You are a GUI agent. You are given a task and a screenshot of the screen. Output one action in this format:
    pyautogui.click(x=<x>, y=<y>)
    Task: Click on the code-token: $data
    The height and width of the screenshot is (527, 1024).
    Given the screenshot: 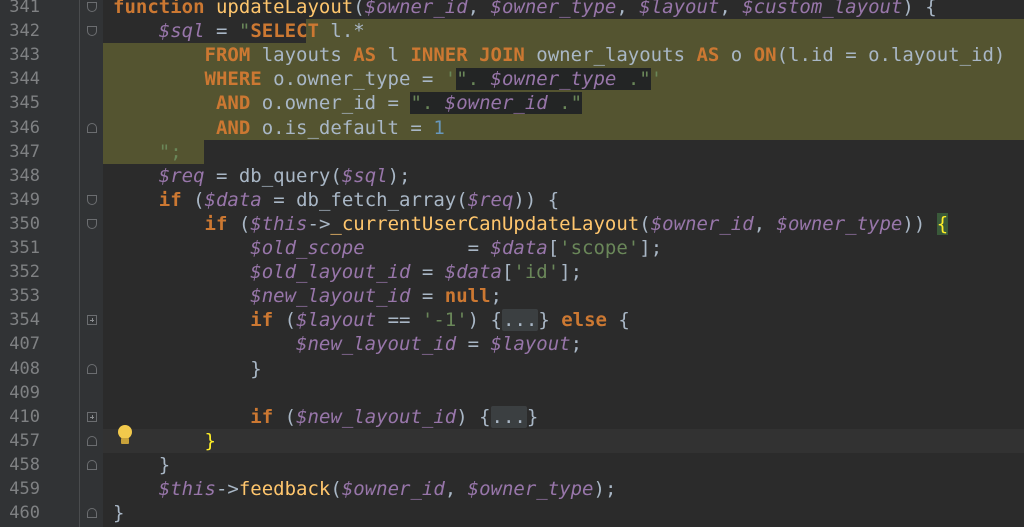 What is the action you would take?
    pyautogui.click(x=233, y=199)
    